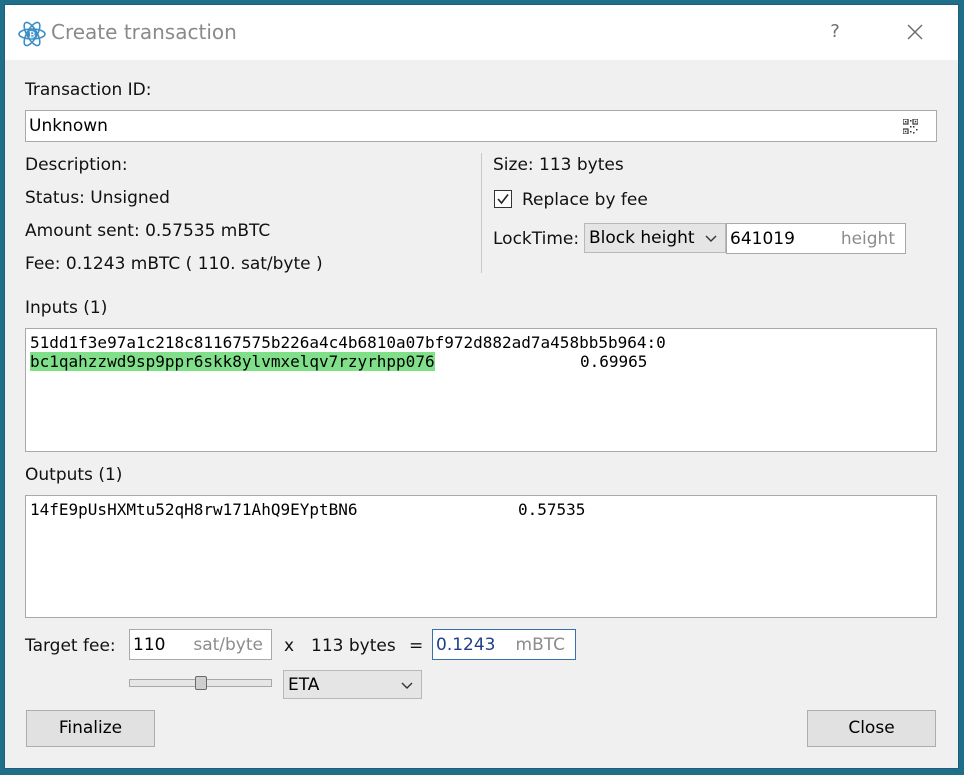 This screenshot has height=775, width=964. What do you see at coordinates (352, 684) in the screenshot?
I see `fee-mode-dropdown: ETA` at bounding box center [352, 684].